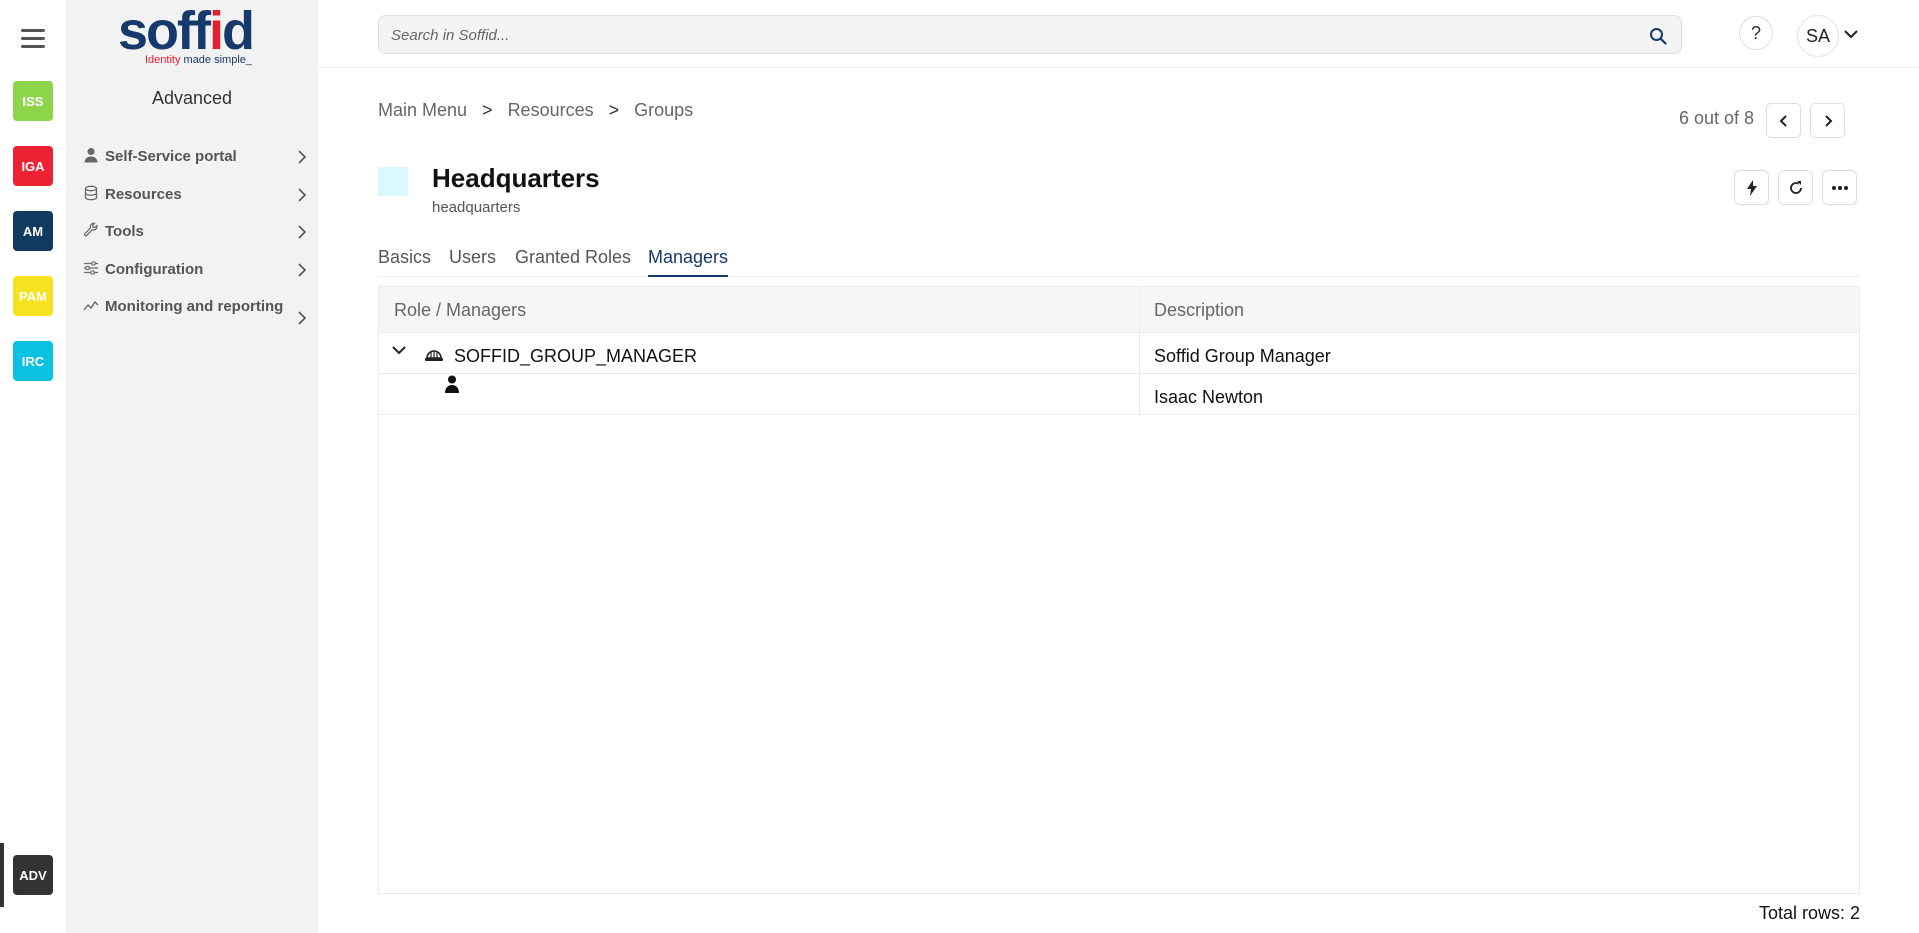  Describe the element at coordinates (33, 361) in the screenshot. I see `app-tile-irc: IRC` at that location.